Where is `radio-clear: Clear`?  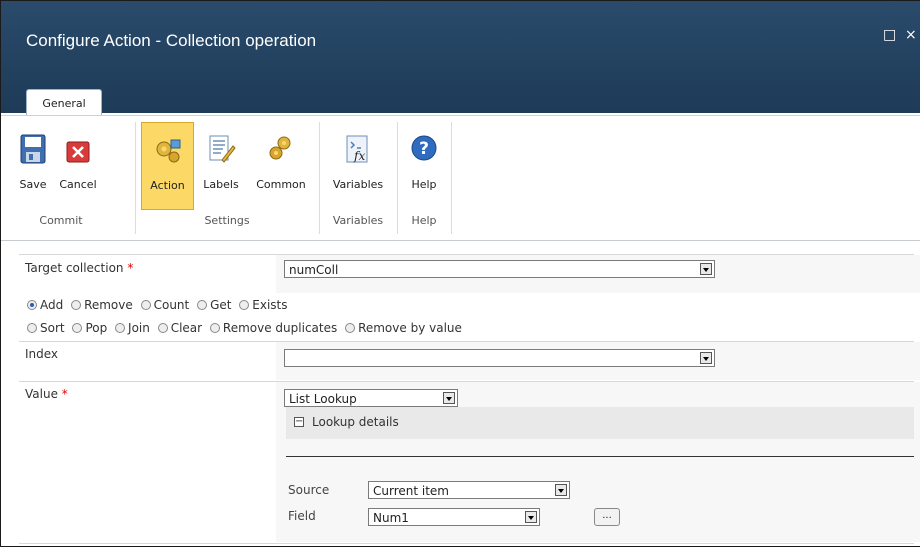
radio-clear: Clear is located at coordinates (180, 328).